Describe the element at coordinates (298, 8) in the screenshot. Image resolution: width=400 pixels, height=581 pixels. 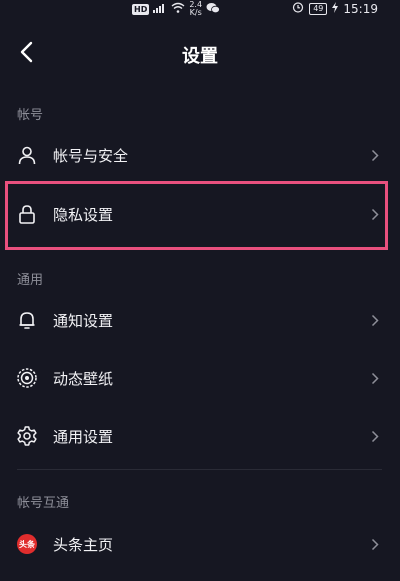
I see `alarm-icon` at that location.